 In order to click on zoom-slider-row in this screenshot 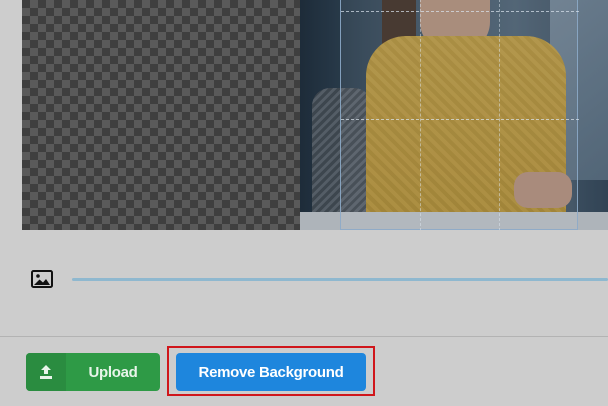, I will do `click(304, 279)`.